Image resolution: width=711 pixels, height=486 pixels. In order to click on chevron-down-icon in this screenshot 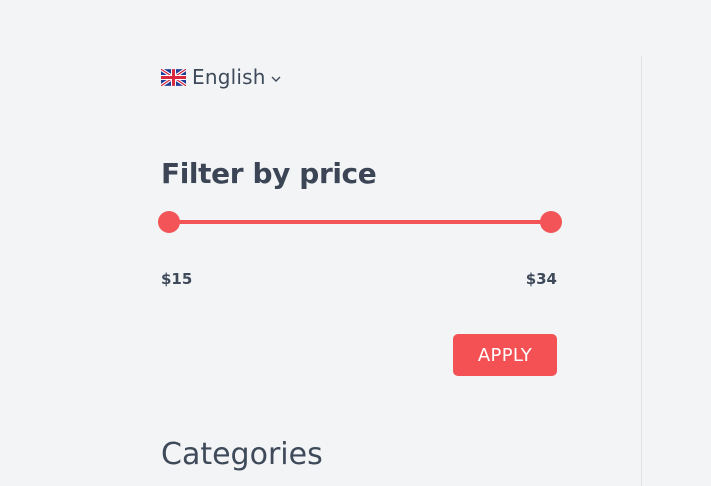, I will do `click(276, 79)`.